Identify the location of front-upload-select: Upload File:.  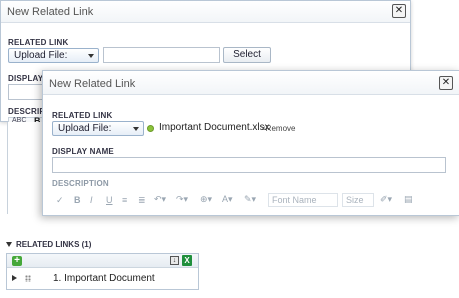
(98, 128).